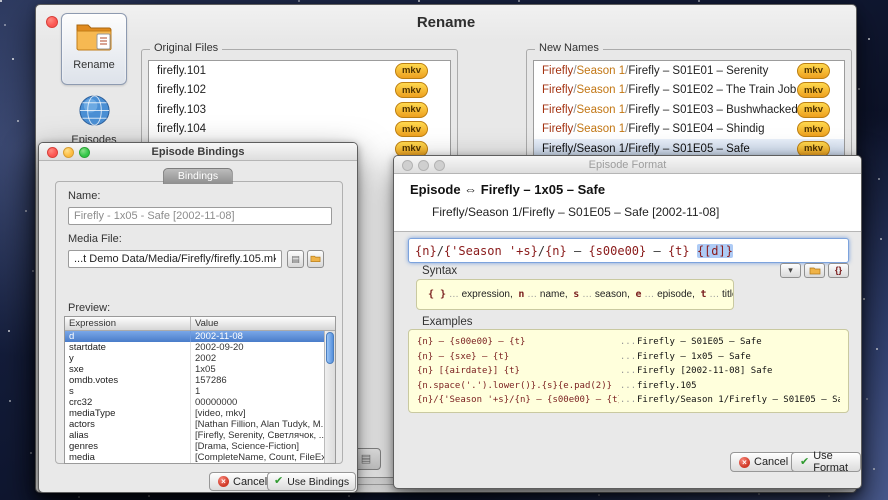  I want to click on preview-table-header: Expression Value, so click(200, 324).